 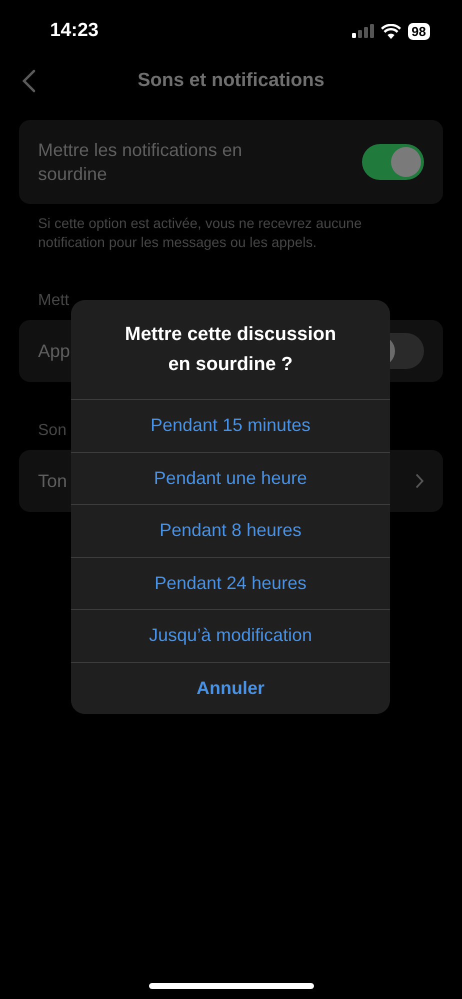 I want to click on back-icon, so click(x=29, y=81).